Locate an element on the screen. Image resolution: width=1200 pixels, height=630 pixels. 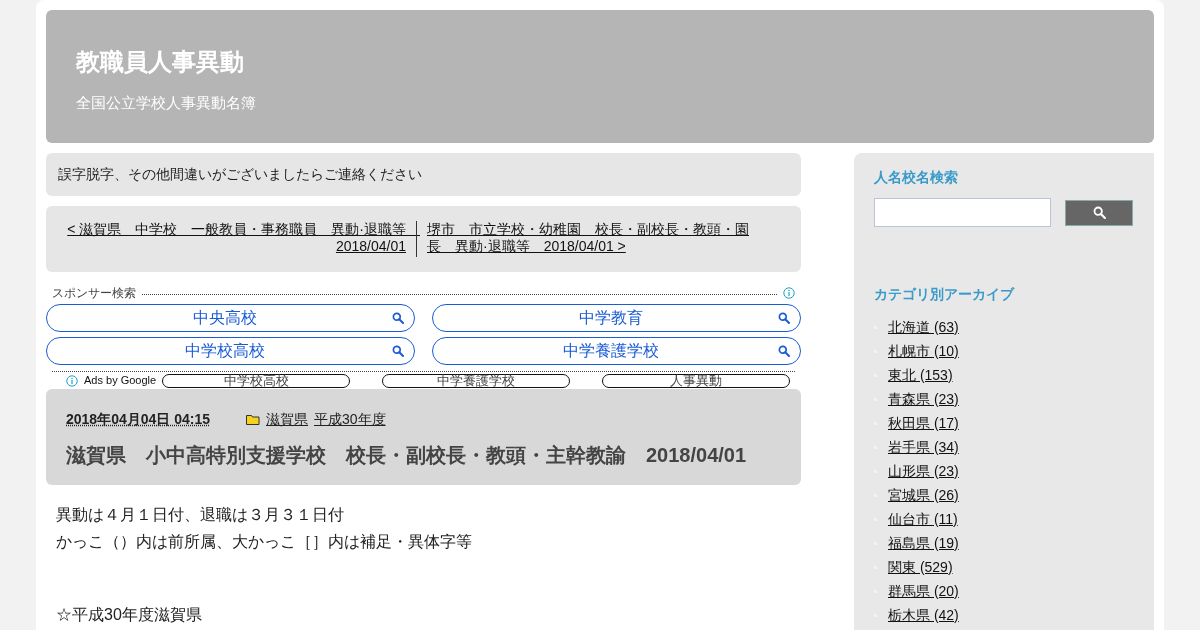
folder-icon is located at coordinates (253, 419).